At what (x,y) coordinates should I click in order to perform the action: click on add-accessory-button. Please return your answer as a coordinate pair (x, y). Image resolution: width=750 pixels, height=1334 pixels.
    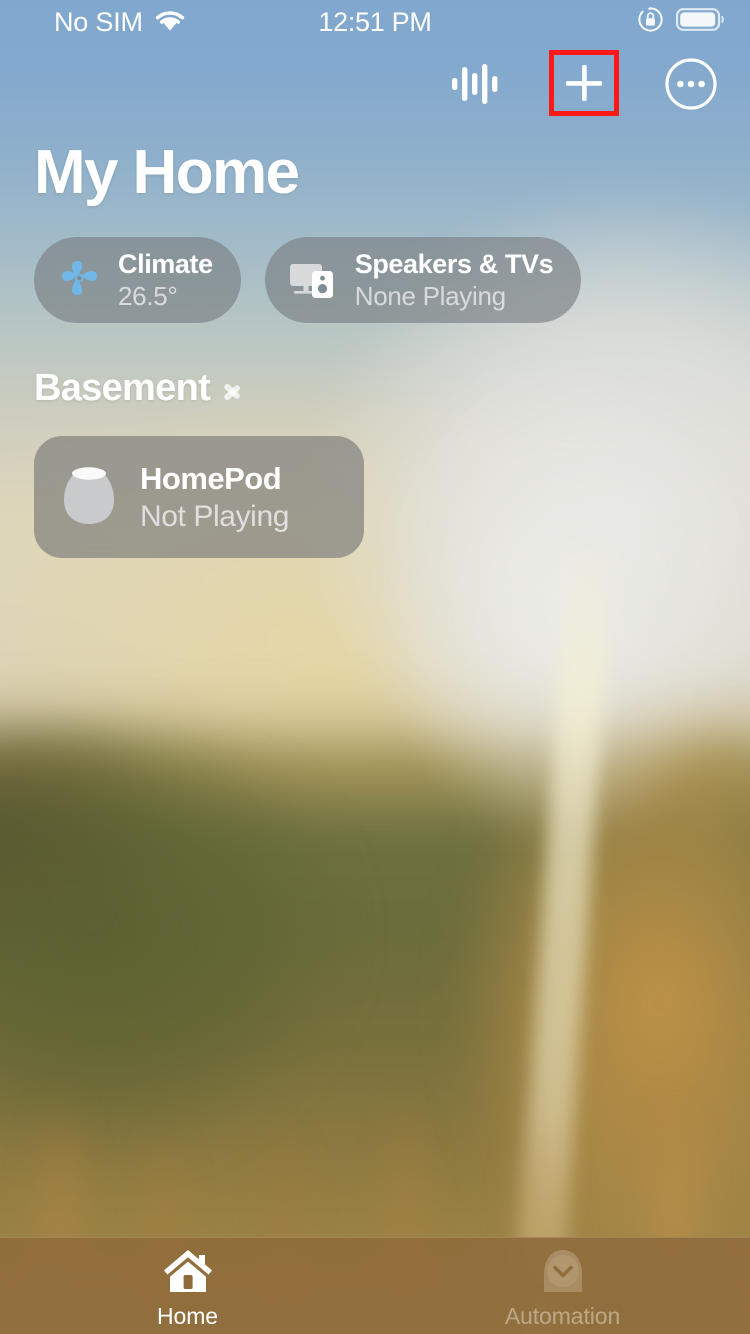
    Looking at the image, I should click on (584, 83).